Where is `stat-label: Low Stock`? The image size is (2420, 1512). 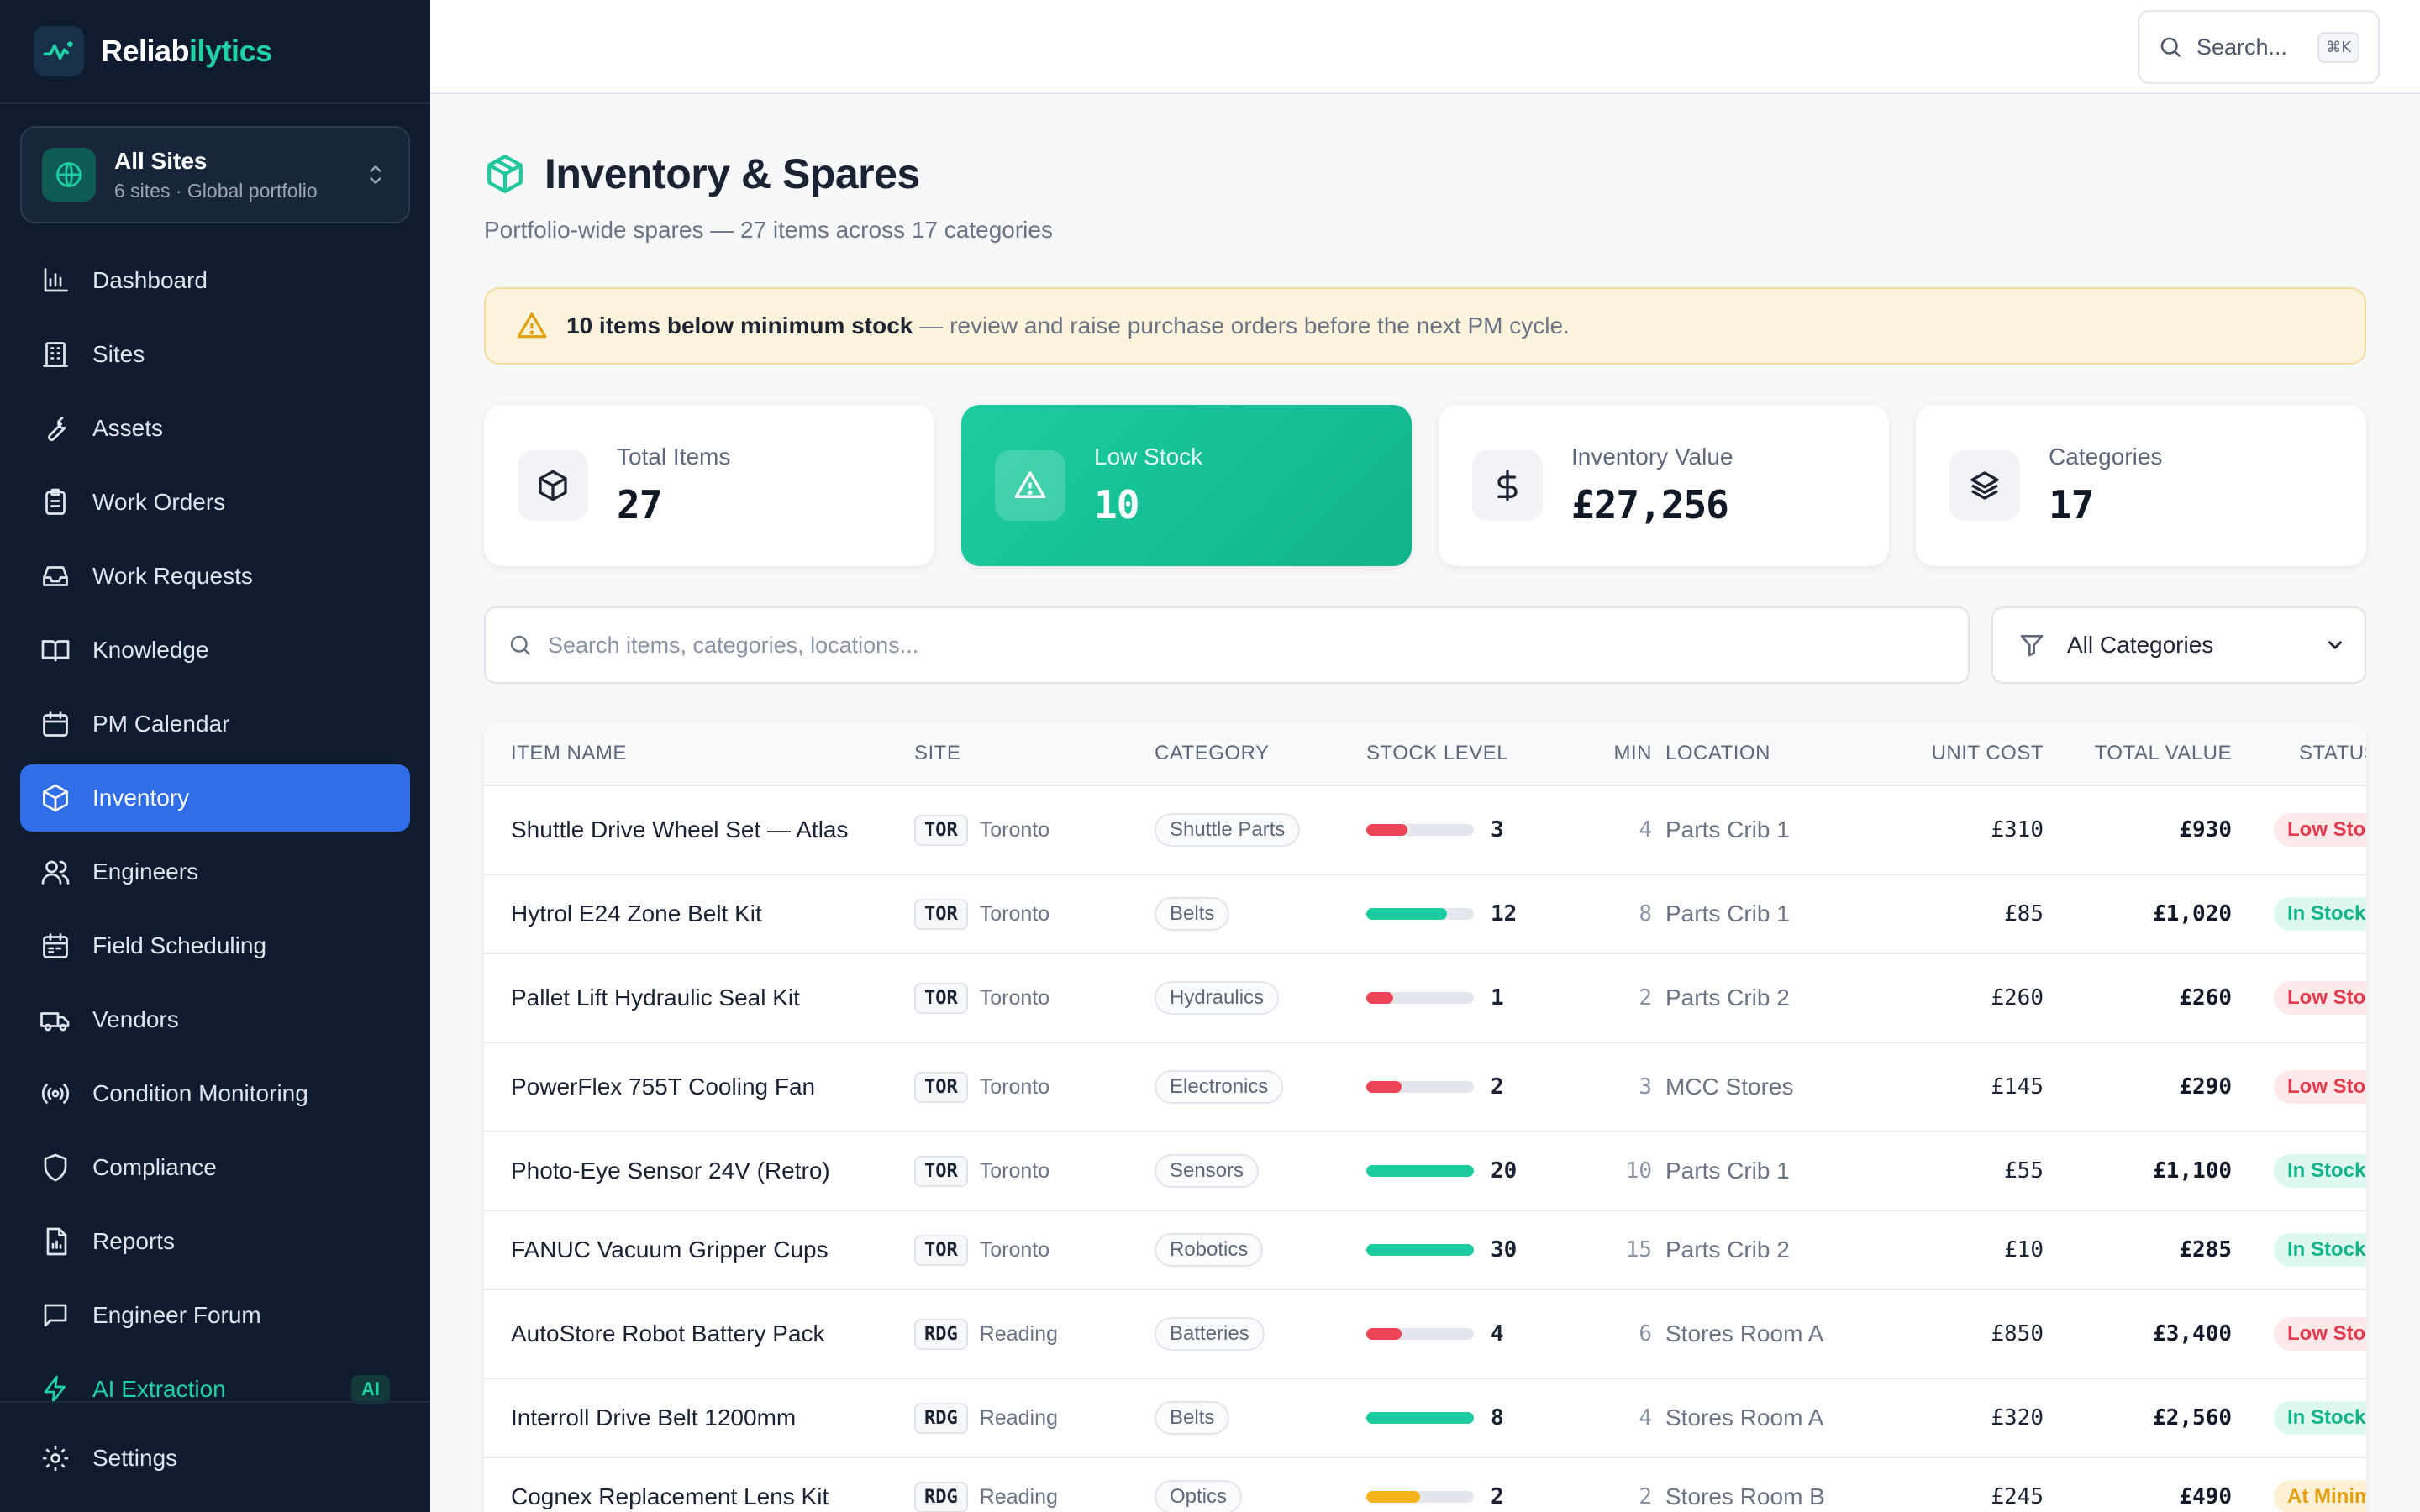 stat-label: Low Stock is located at coordinates (1148, 457).